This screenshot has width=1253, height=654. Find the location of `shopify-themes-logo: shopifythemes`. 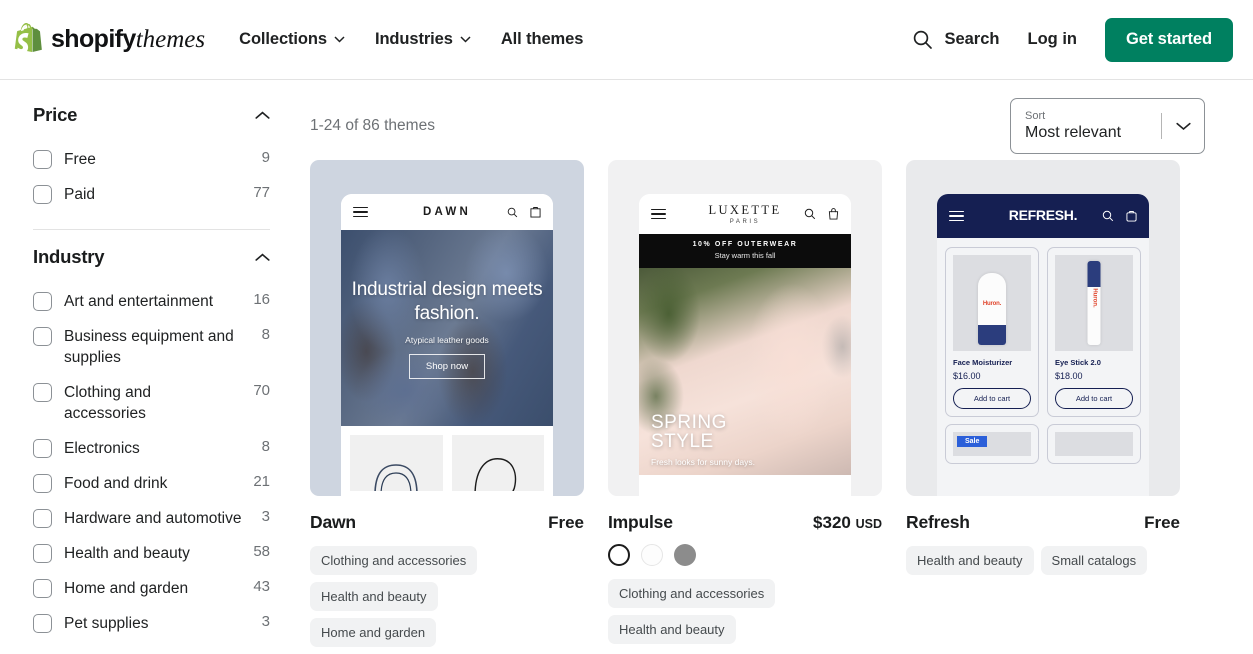

shopify-themes-logo: shopifythemes is located at coordinates (110, 39).